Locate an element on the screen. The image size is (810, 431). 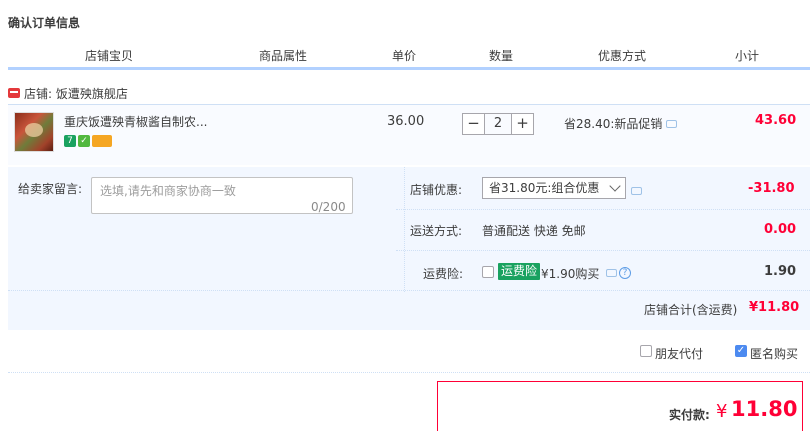
product-thumbnail is located at coordinates (34, 132).